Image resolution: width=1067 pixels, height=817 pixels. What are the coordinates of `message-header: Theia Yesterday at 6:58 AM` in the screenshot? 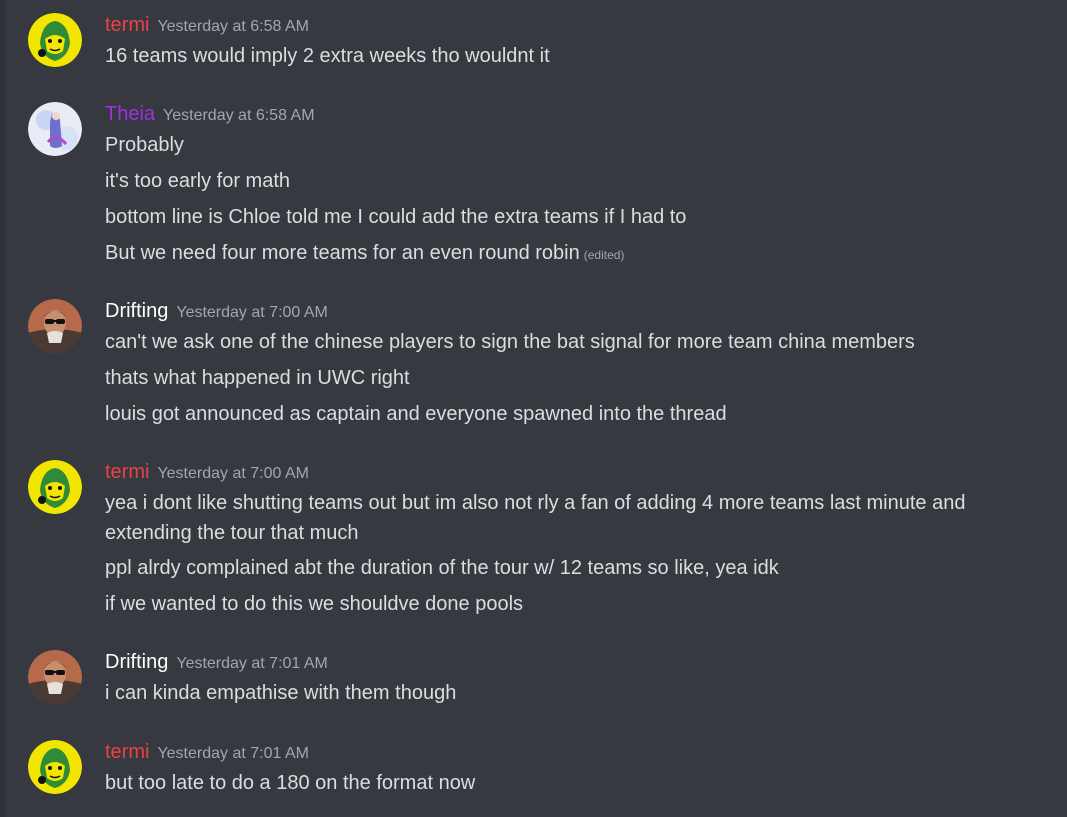 It's located at (210, 116).